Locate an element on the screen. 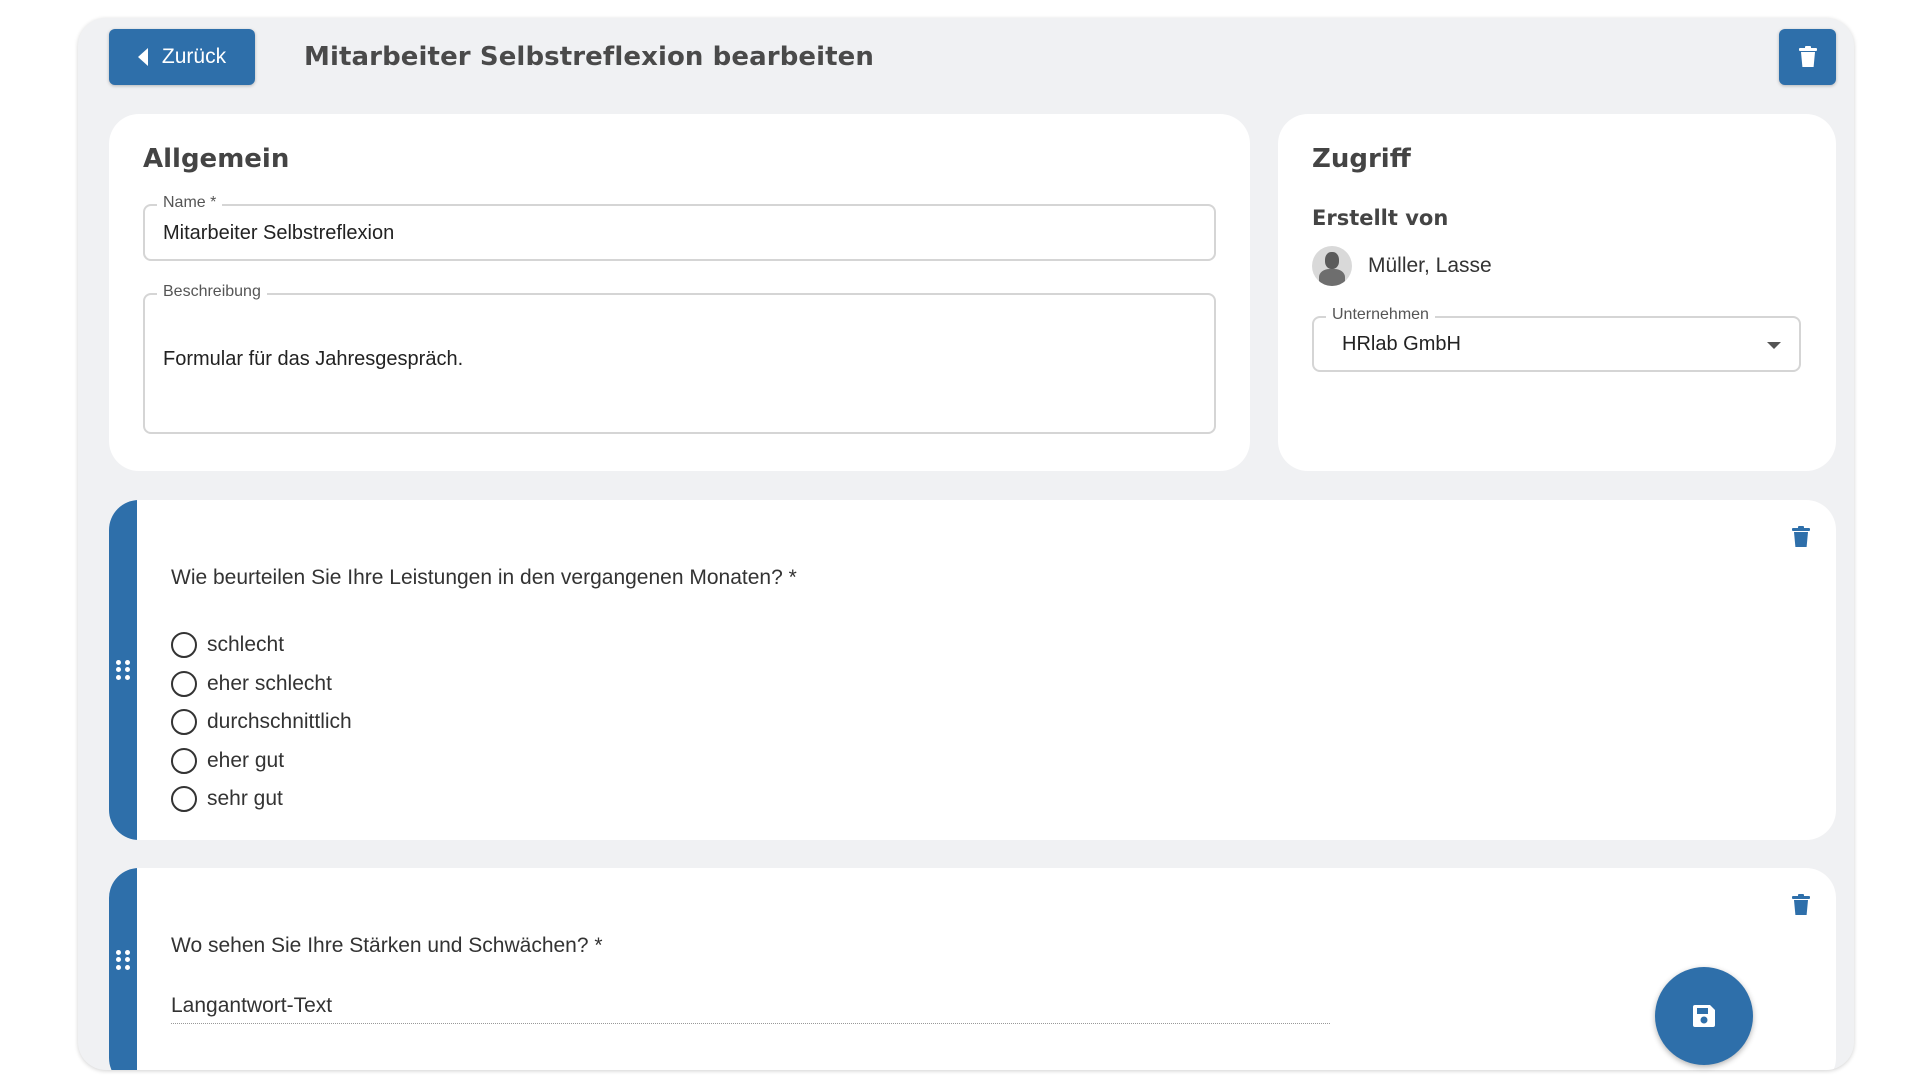 The height and width of the screenshot is (1080, 1920). radio-option-label: schlecht is located at coordinates (246, 645).